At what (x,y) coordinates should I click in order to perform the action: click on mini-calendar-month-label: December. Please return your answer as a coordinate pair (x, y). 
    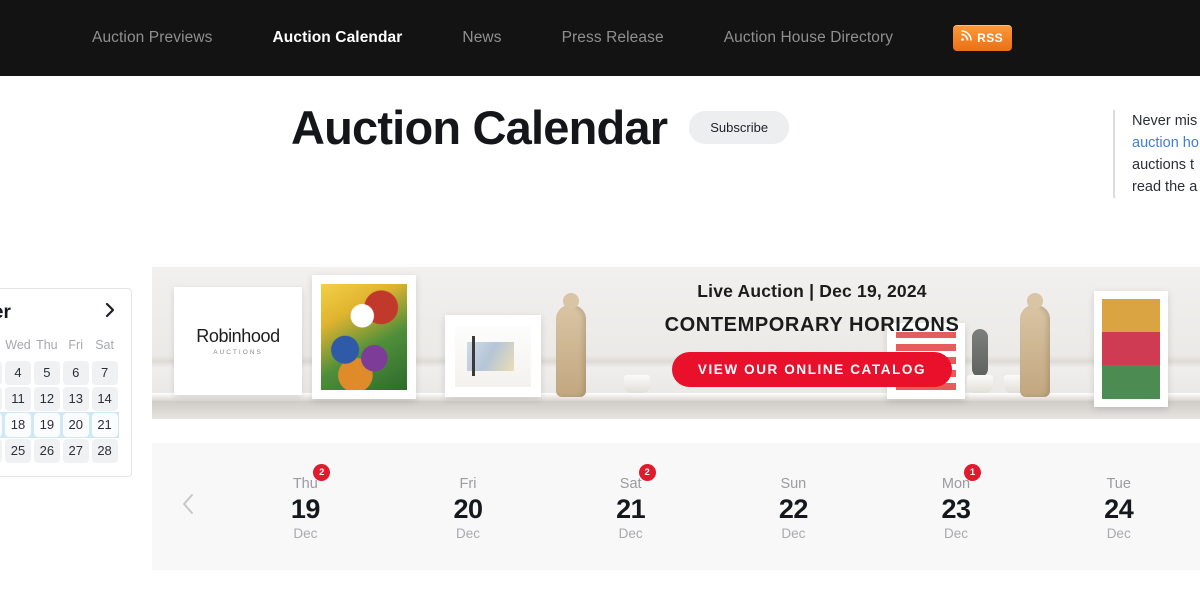
    Looking at the image, I should click on (5, 312).